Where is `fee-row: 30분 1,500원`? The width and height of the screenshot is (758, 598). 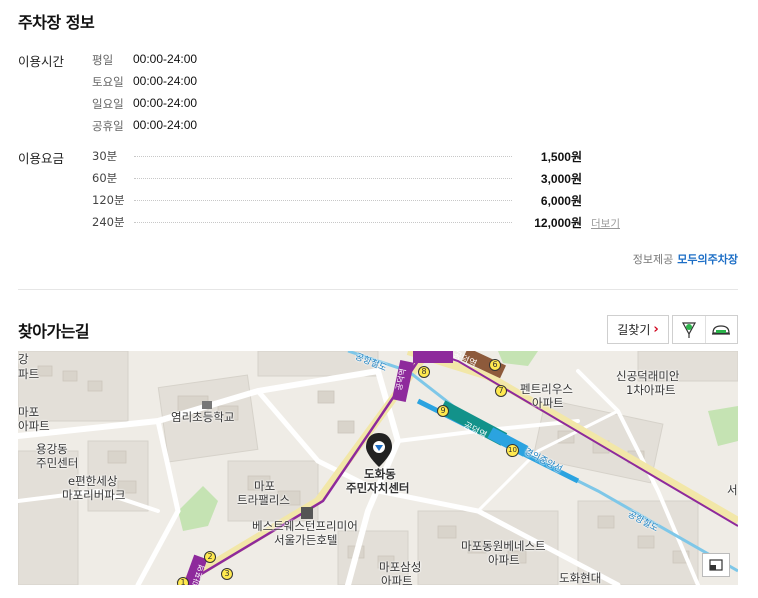 fee-row: 30분 1,500원 is located at coordinates (337, 156).